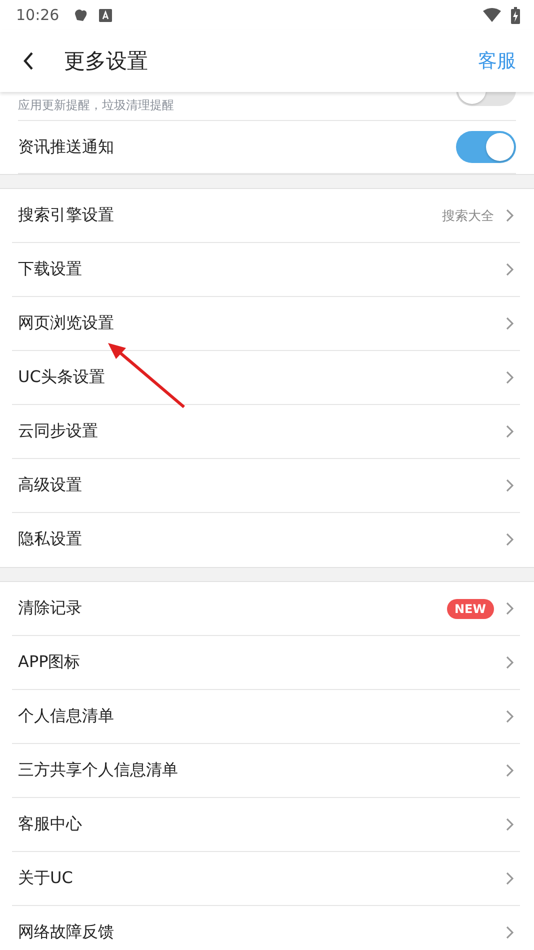 The height and width of the screenshot is (950, 534). What do you see at coordinates (492, 15) in the screenshot?
I see `wifi-icon` at bounding box center [492, 15].